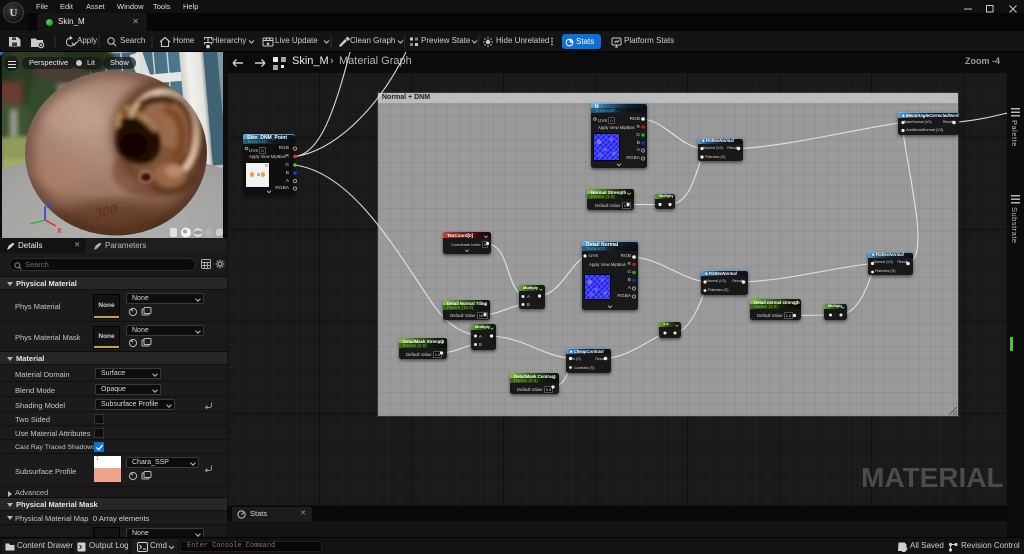 The width and height of the screenshot is (1024, 554). Describe the element at coordinates (59, 231) in the screenshot. I see `svg-text: X` at that location.